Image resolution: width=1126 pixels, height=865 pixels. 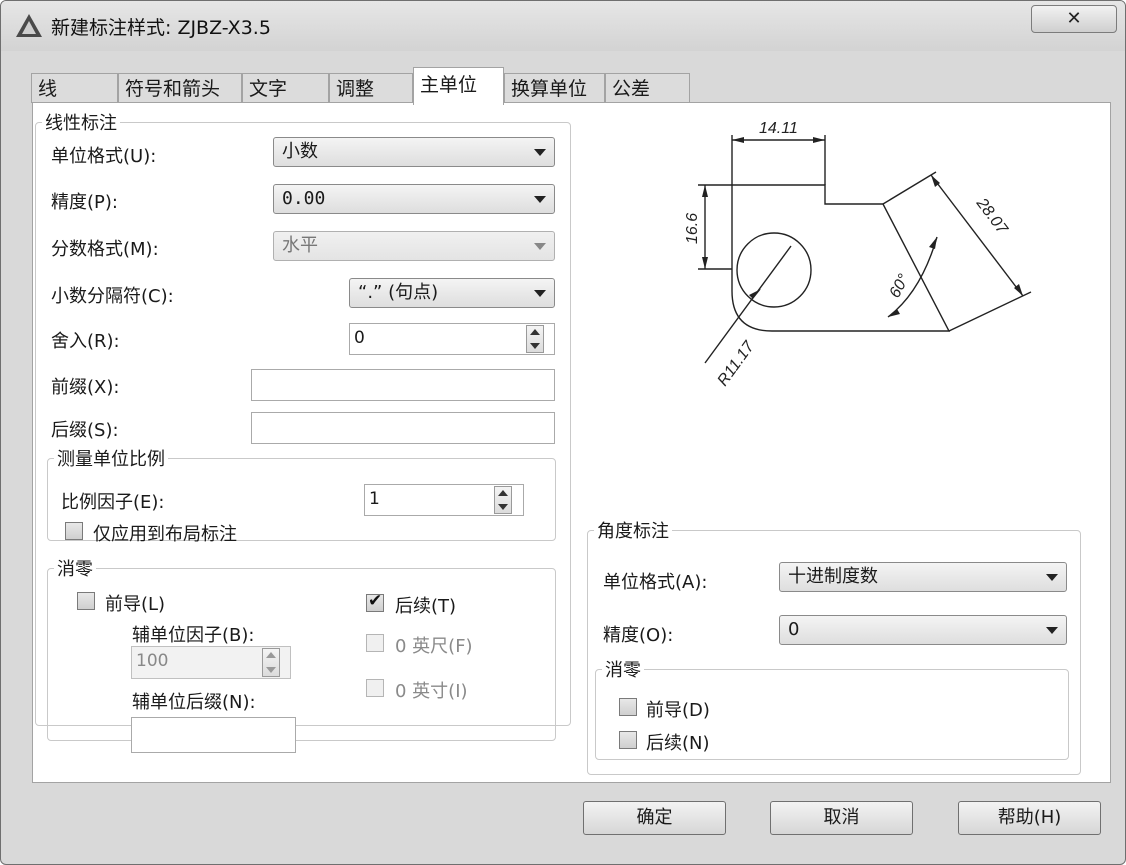 I want to click on angular-unit-format-label: 单位格式(A):, so click(x=655, y=582).